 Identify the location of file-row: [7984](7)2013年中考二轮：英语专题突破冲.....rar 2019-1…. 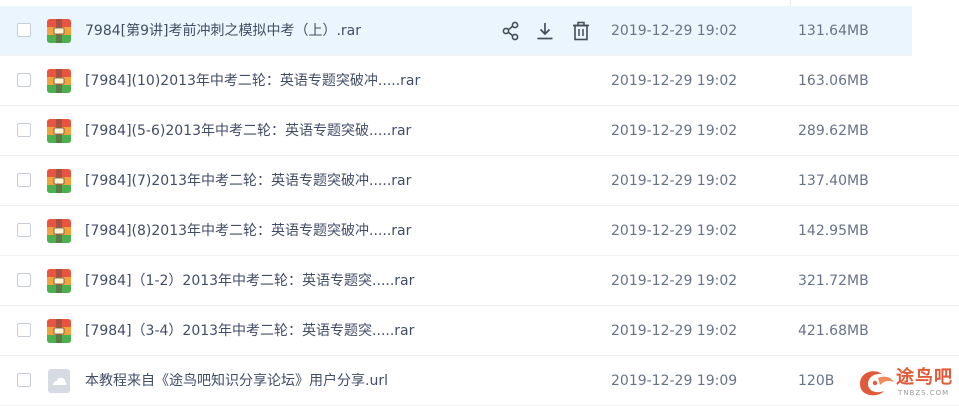
(479, 181).